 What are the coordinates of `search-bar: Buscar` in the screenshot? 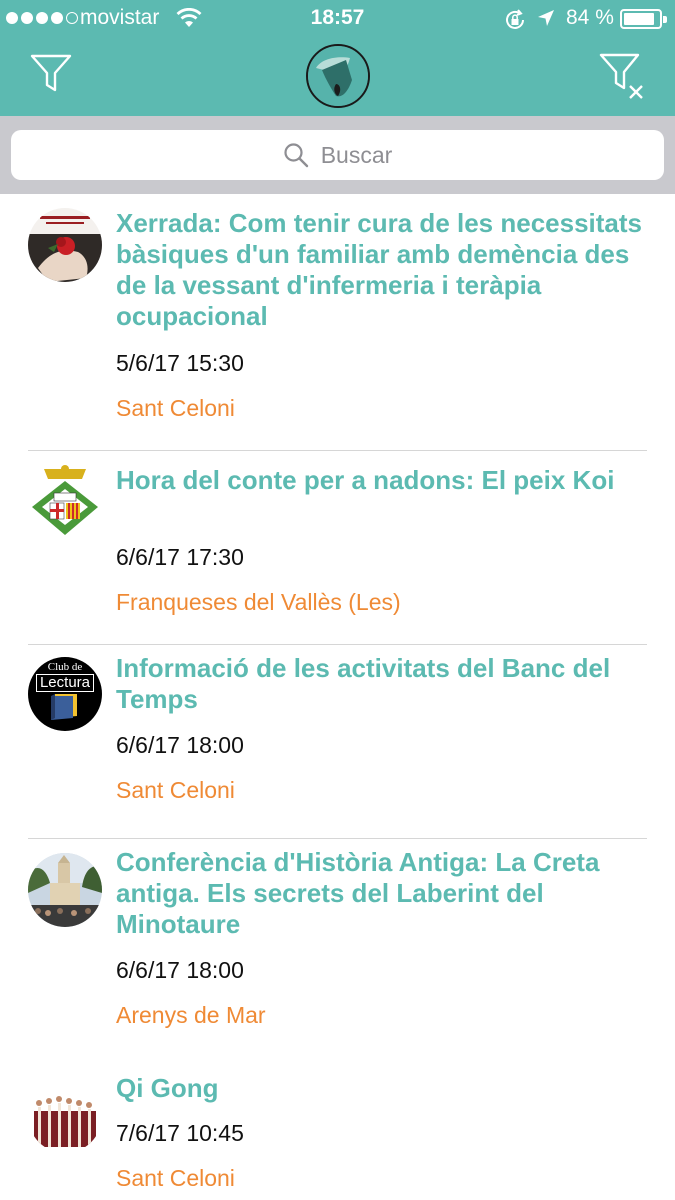 It's located at (337, 155).